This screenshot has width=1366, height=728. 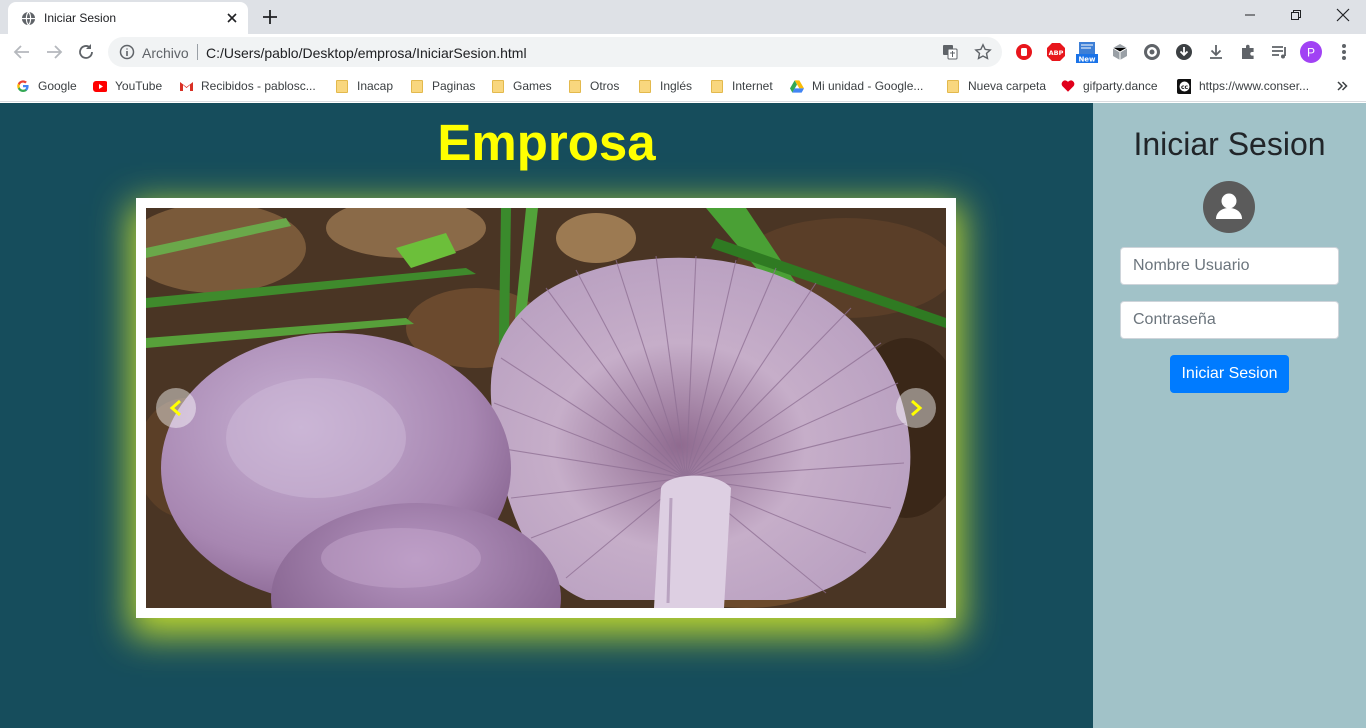 What do you see at coordinates (186, 86) in the screenshot?
I see `gmail-icon` at bounding box center [186, 86].